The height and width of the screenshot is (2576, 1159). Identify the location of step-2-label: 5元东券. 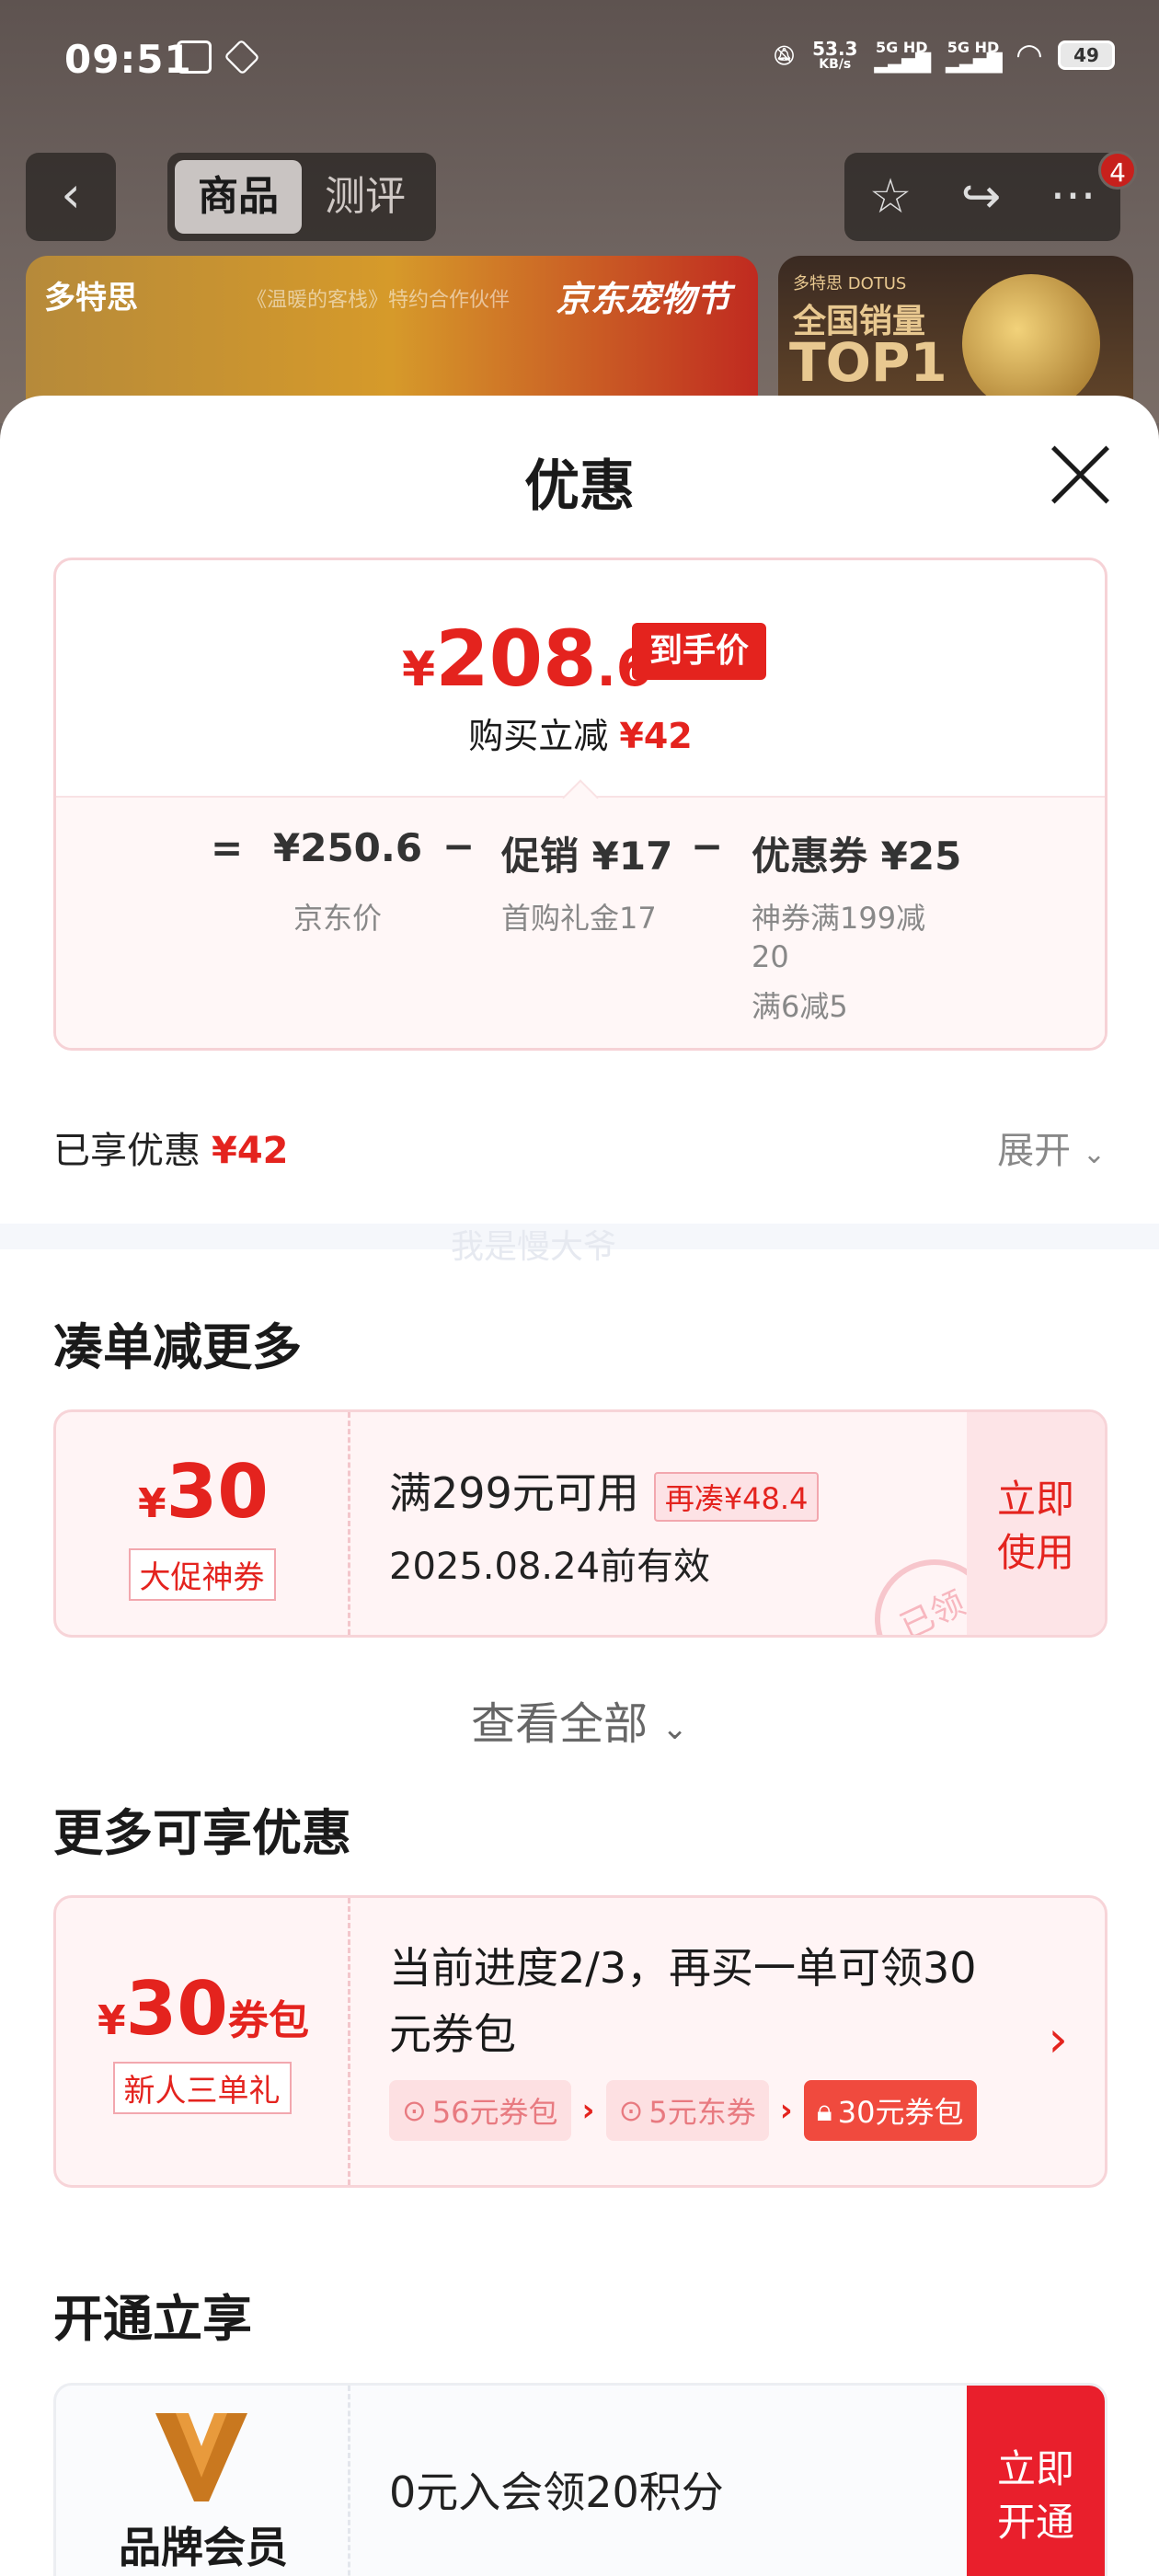
(702, 2112).